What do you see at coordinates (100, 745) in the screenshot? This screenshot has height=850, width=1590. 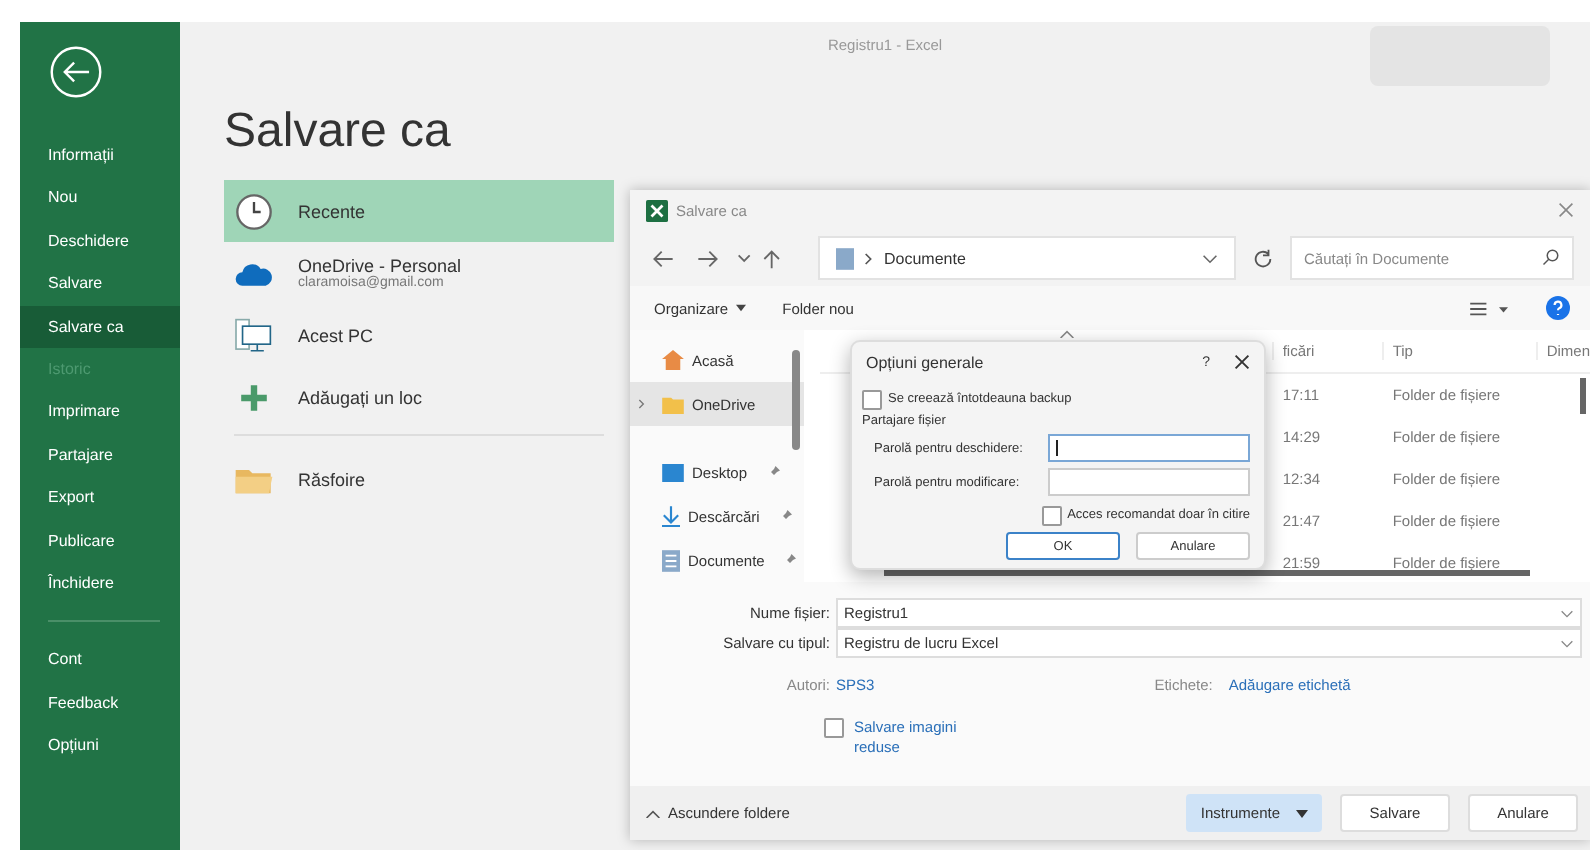 I see `sidebar-item: Opțiuni` at bounding box center [100, 745].